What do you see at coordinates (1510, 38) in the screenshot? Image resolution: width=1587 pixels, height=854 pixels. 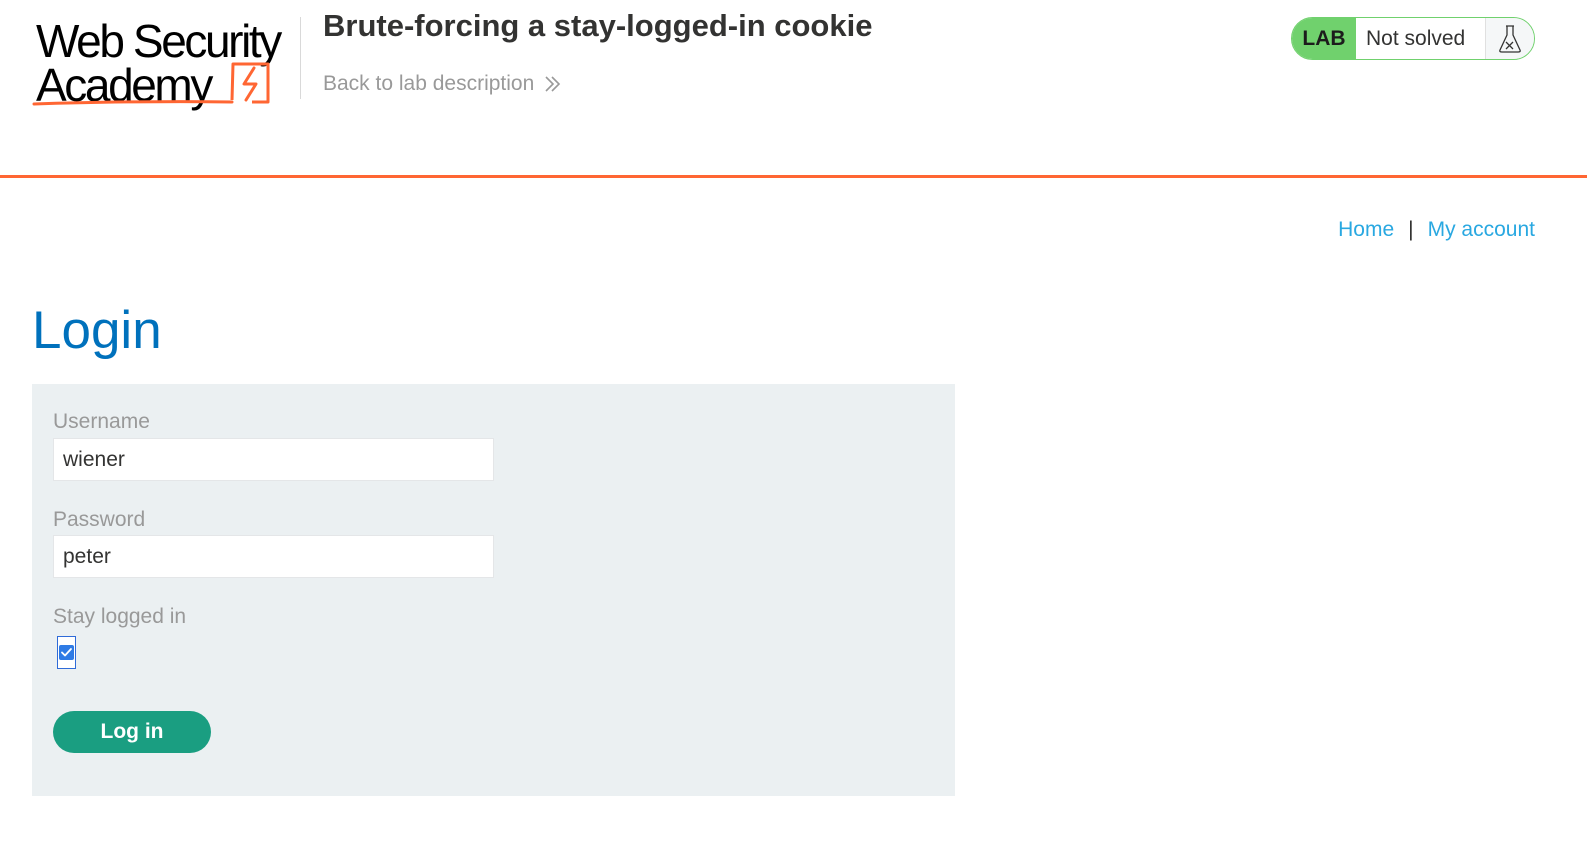 I see `flask-icon` at bounding box center [1510, 38].